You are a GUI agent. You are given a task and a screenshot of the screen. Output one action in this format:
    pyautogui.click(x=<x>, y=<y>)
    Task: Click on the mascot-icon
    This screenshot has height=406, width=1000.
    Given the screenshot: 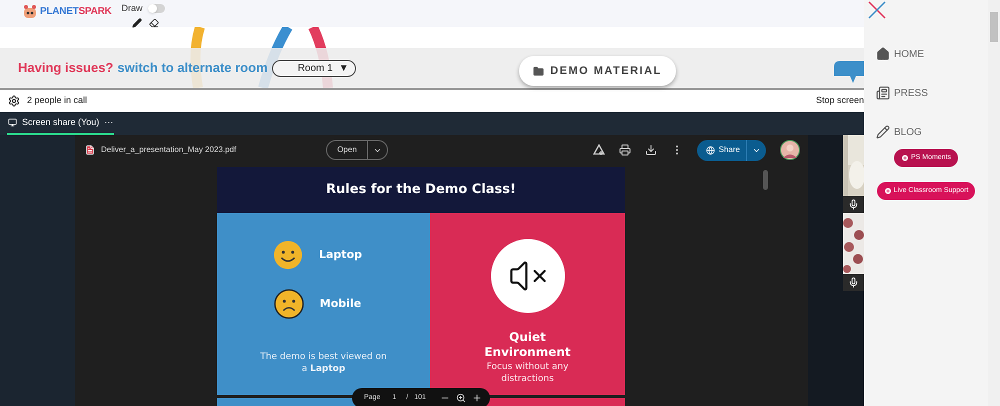 What is the action you would take?
    pyautogui.click(x=30, y=12)
    